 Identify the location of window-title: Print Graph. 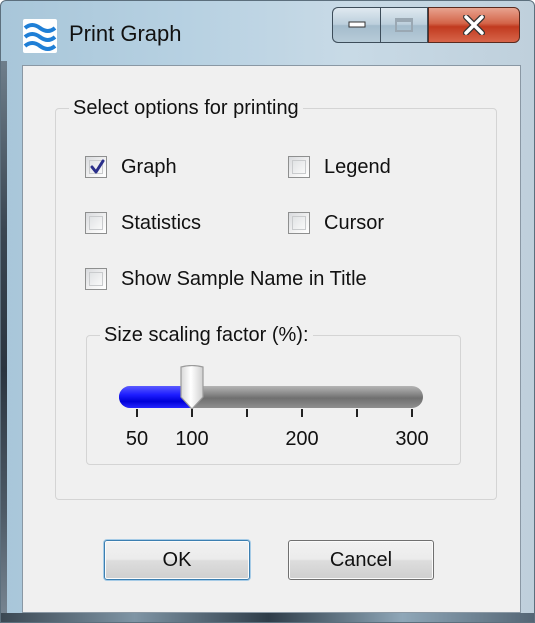
(125, 33).